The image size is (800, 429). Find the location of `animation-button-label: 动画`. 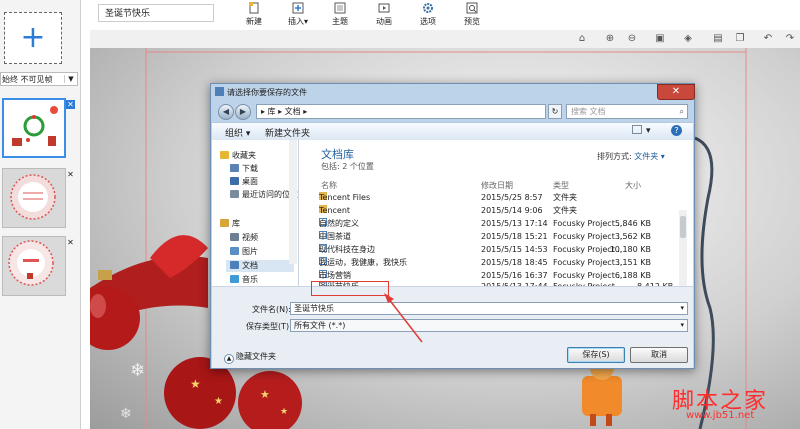

animation-button-label: 动画 is located at coordinates (384, 21).